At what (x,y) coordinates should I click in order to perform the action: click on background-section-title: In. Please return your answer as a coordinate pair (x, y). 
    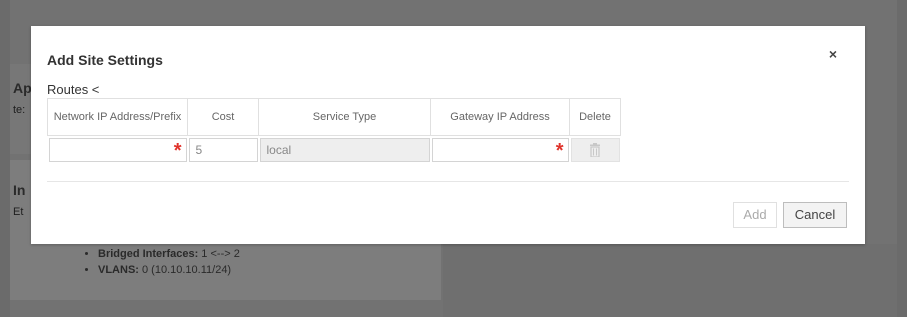
    Looking at the image, I should click on (19, 190).